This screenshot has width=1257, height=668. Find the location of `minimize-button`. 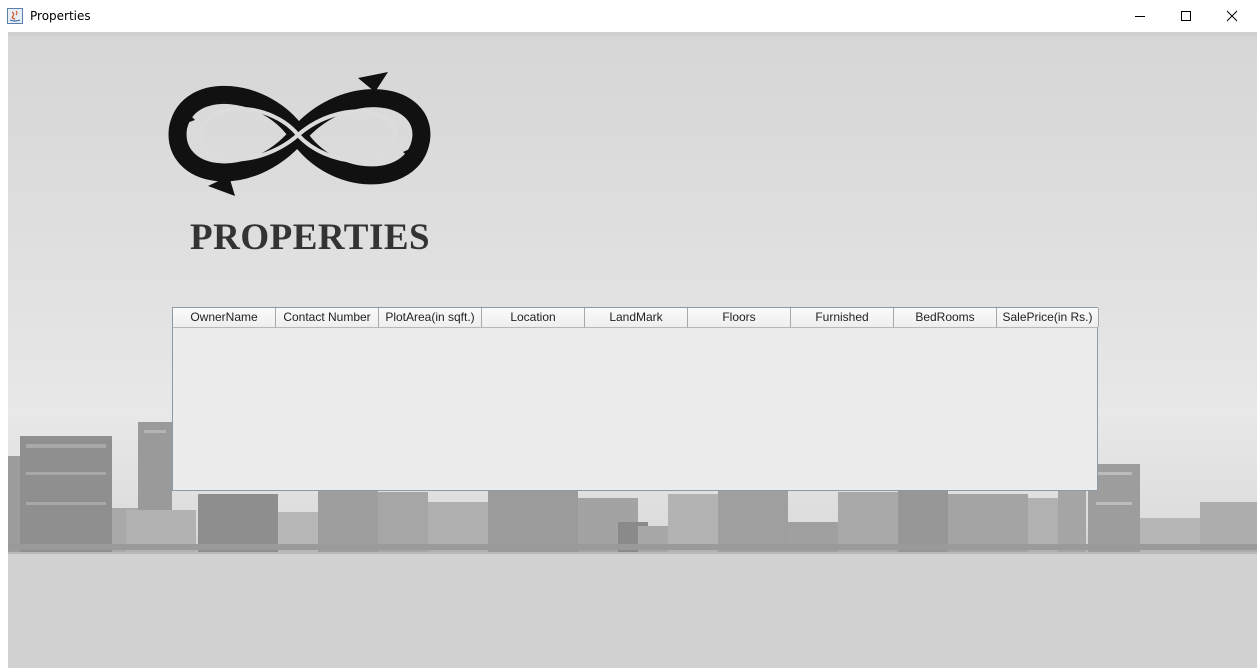

minimize-button is located at coordinates (1140, 16).